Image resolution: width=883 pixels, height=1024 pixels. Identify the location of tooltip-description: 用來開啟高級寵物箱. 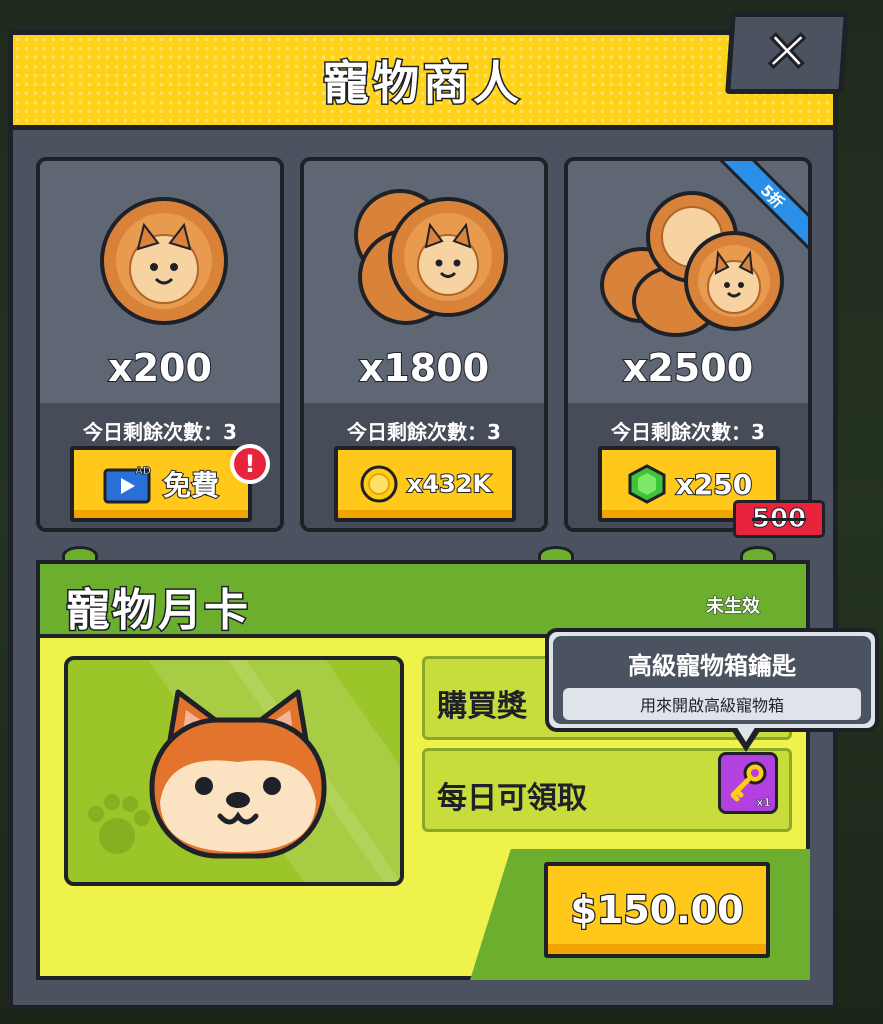
(711, 705).